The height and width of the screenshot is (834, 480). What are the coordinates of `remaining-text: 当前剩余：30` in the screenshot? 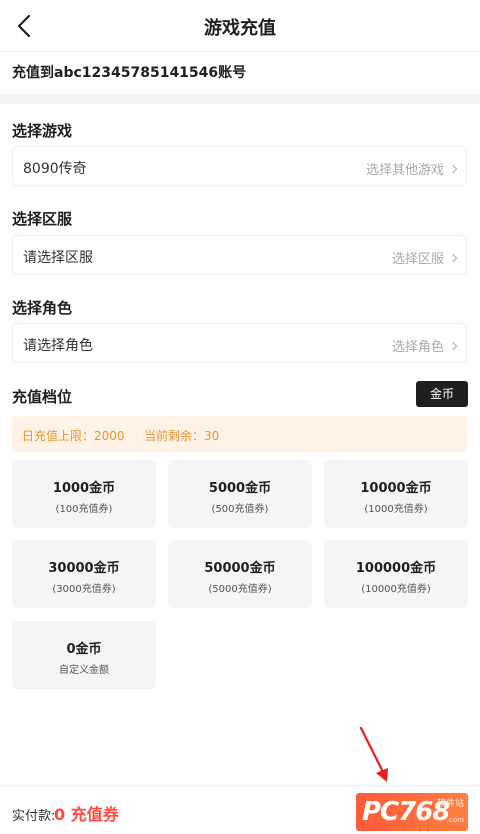 It's located at (182, 436).